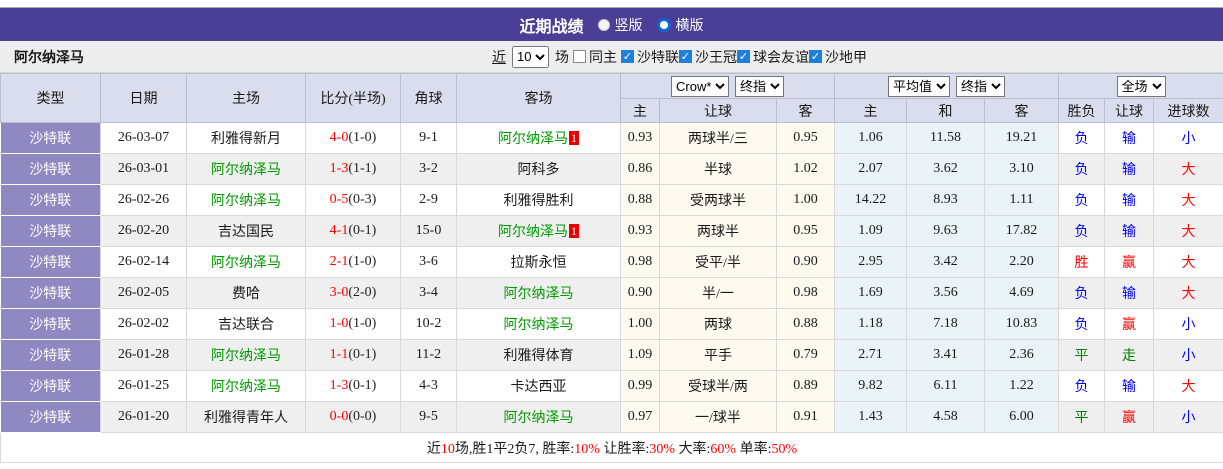 The height and width of the screenshot is (469, 1223). I want to click on home-team-cell: 费哈, so click(246, 293).